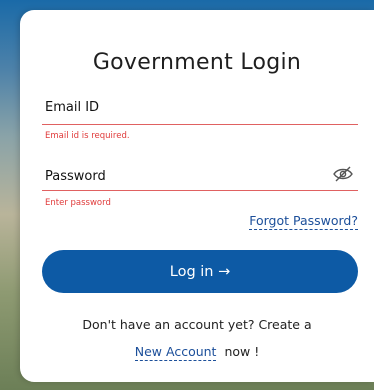 This screenshot has width=374, height=390. What do you see at coordinates (200, 110) in the screenshot?
I see `email-field` at bounding box center [200, 110].